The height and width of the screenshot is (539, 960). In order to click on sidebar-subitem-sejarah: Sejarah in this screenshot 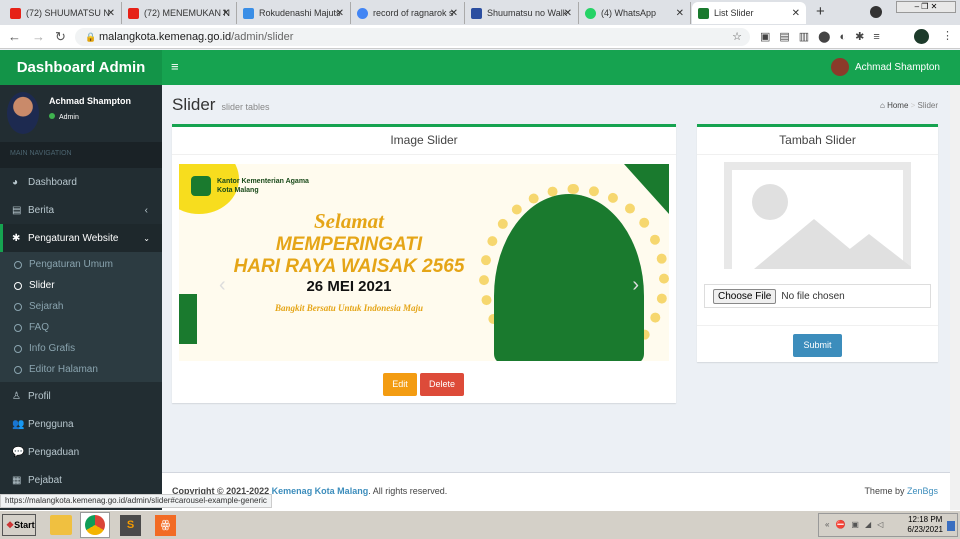, I will do `click(81, 306)`.